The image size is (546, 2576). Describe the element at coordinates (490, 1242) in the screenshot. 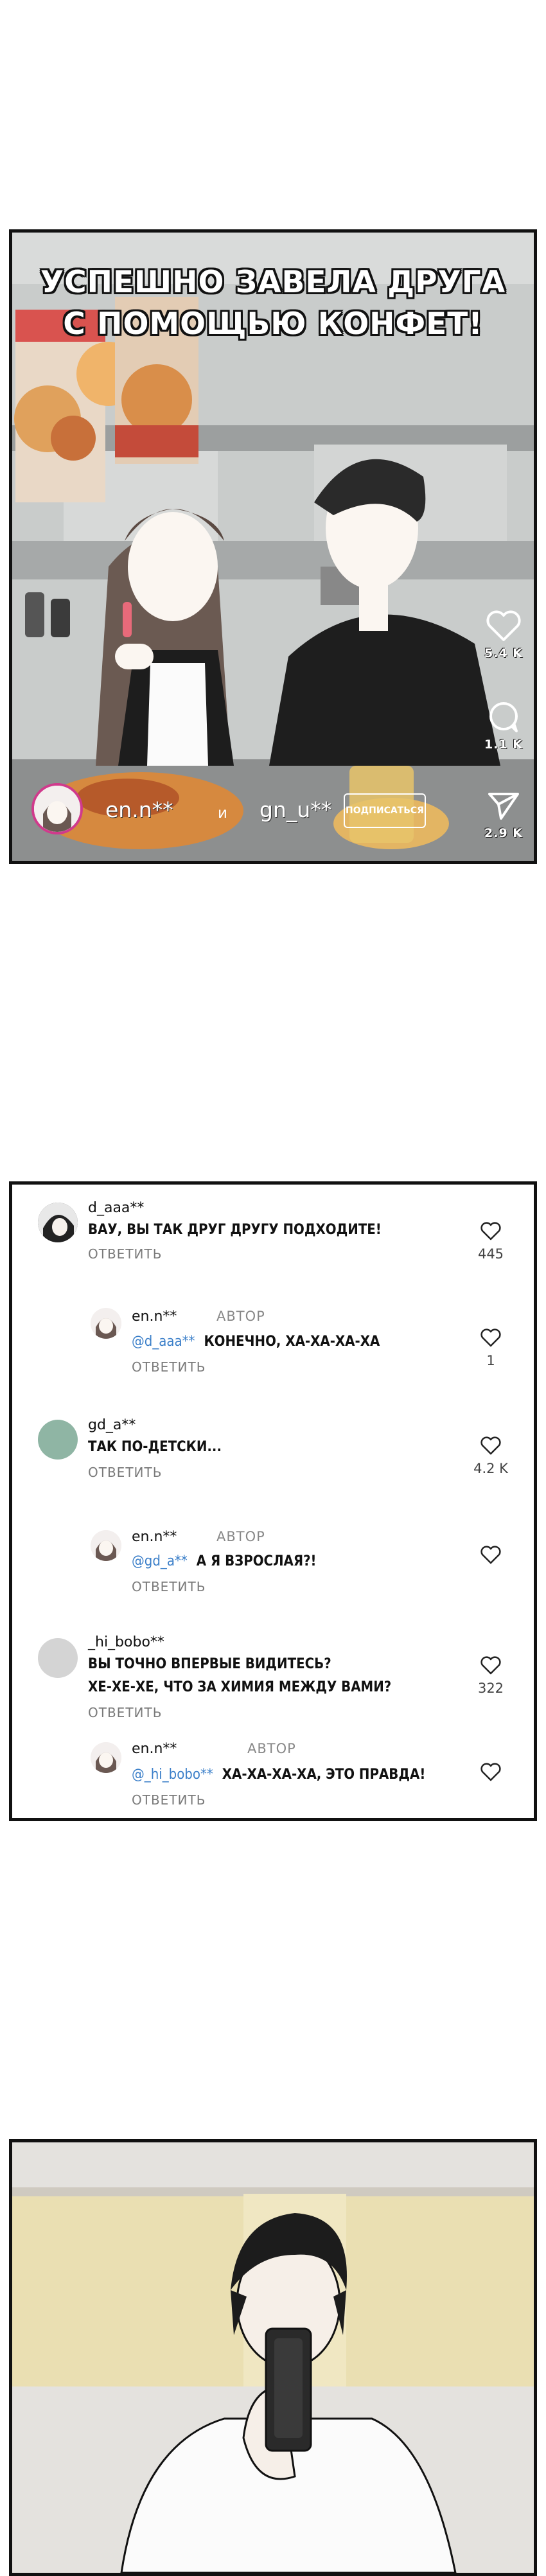

I see `comment-like-button: 445` at that location.